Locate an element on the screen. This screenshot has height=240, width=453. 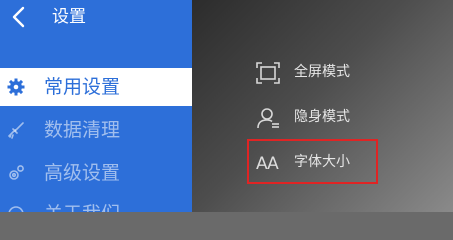
sidebar-item-label: 数据清理 is located at coordinates (82, 130).